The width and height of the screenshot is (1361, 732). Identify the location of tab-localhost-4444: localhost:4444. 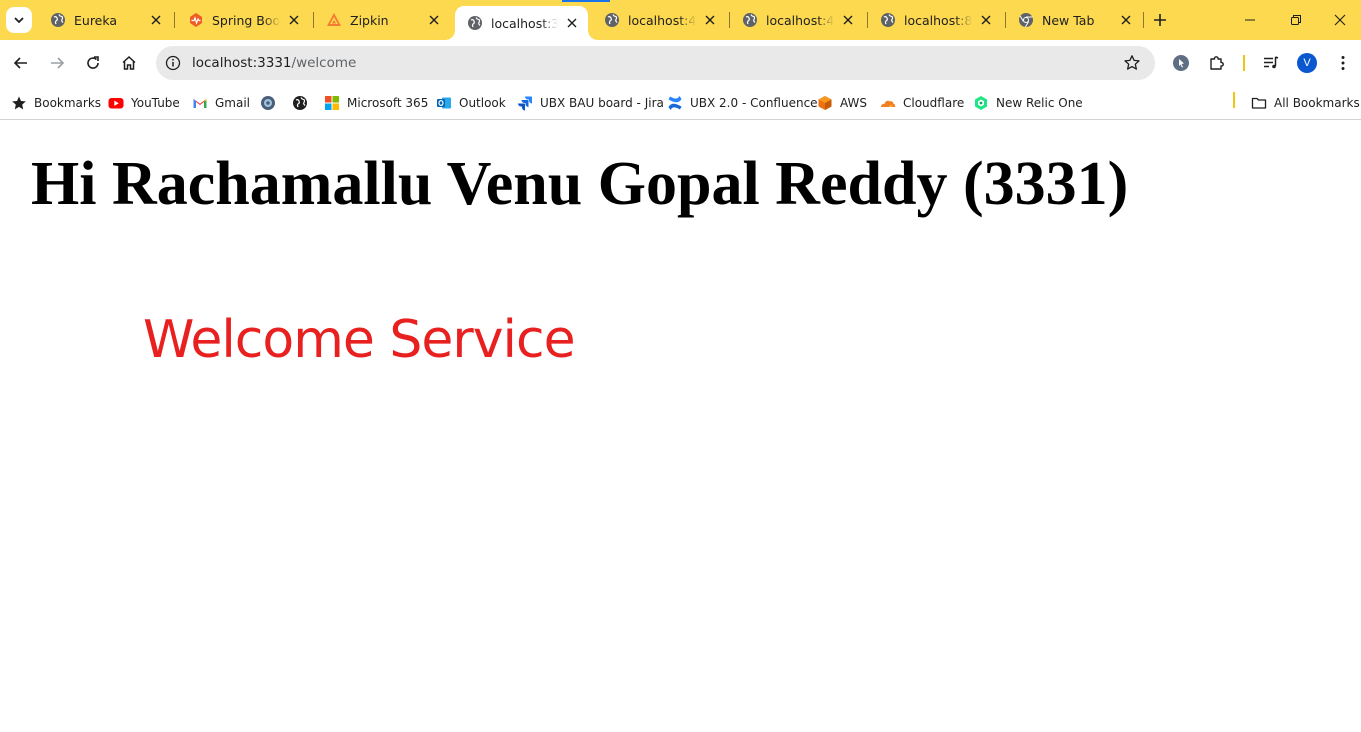
(659, 20).